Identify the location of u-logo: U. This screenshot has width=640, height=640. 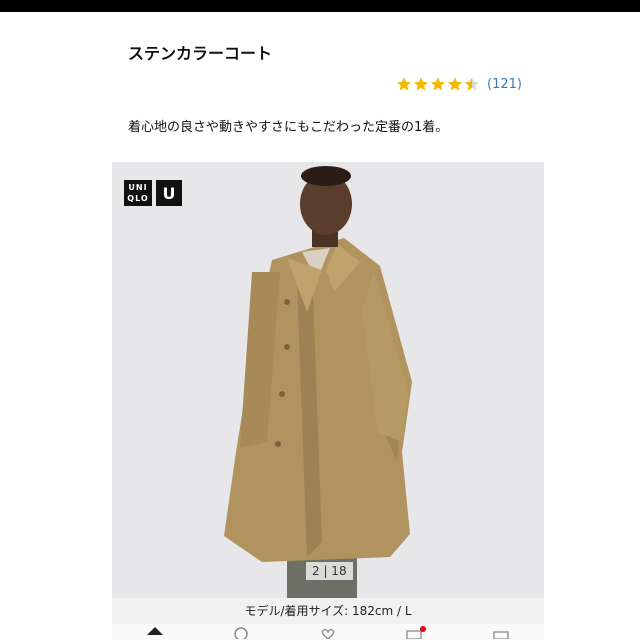
(169, 193).